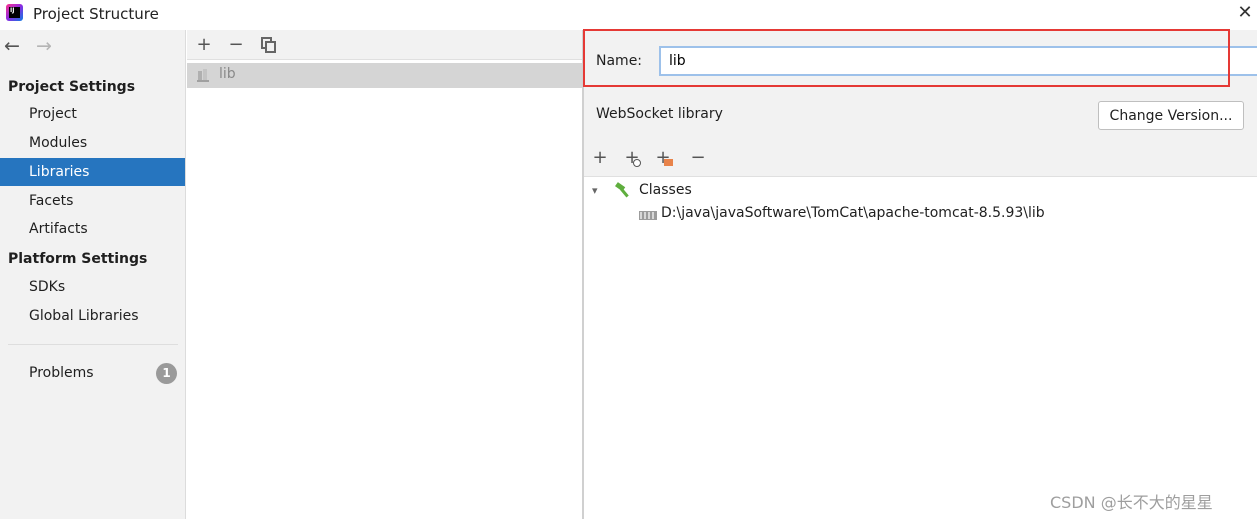 This screenshot has height=519, width=1257. What do you see at coordinates (1245, 13) in the screenshot?
I see `close-icon: ✕` at bounding box center [1245, 13].